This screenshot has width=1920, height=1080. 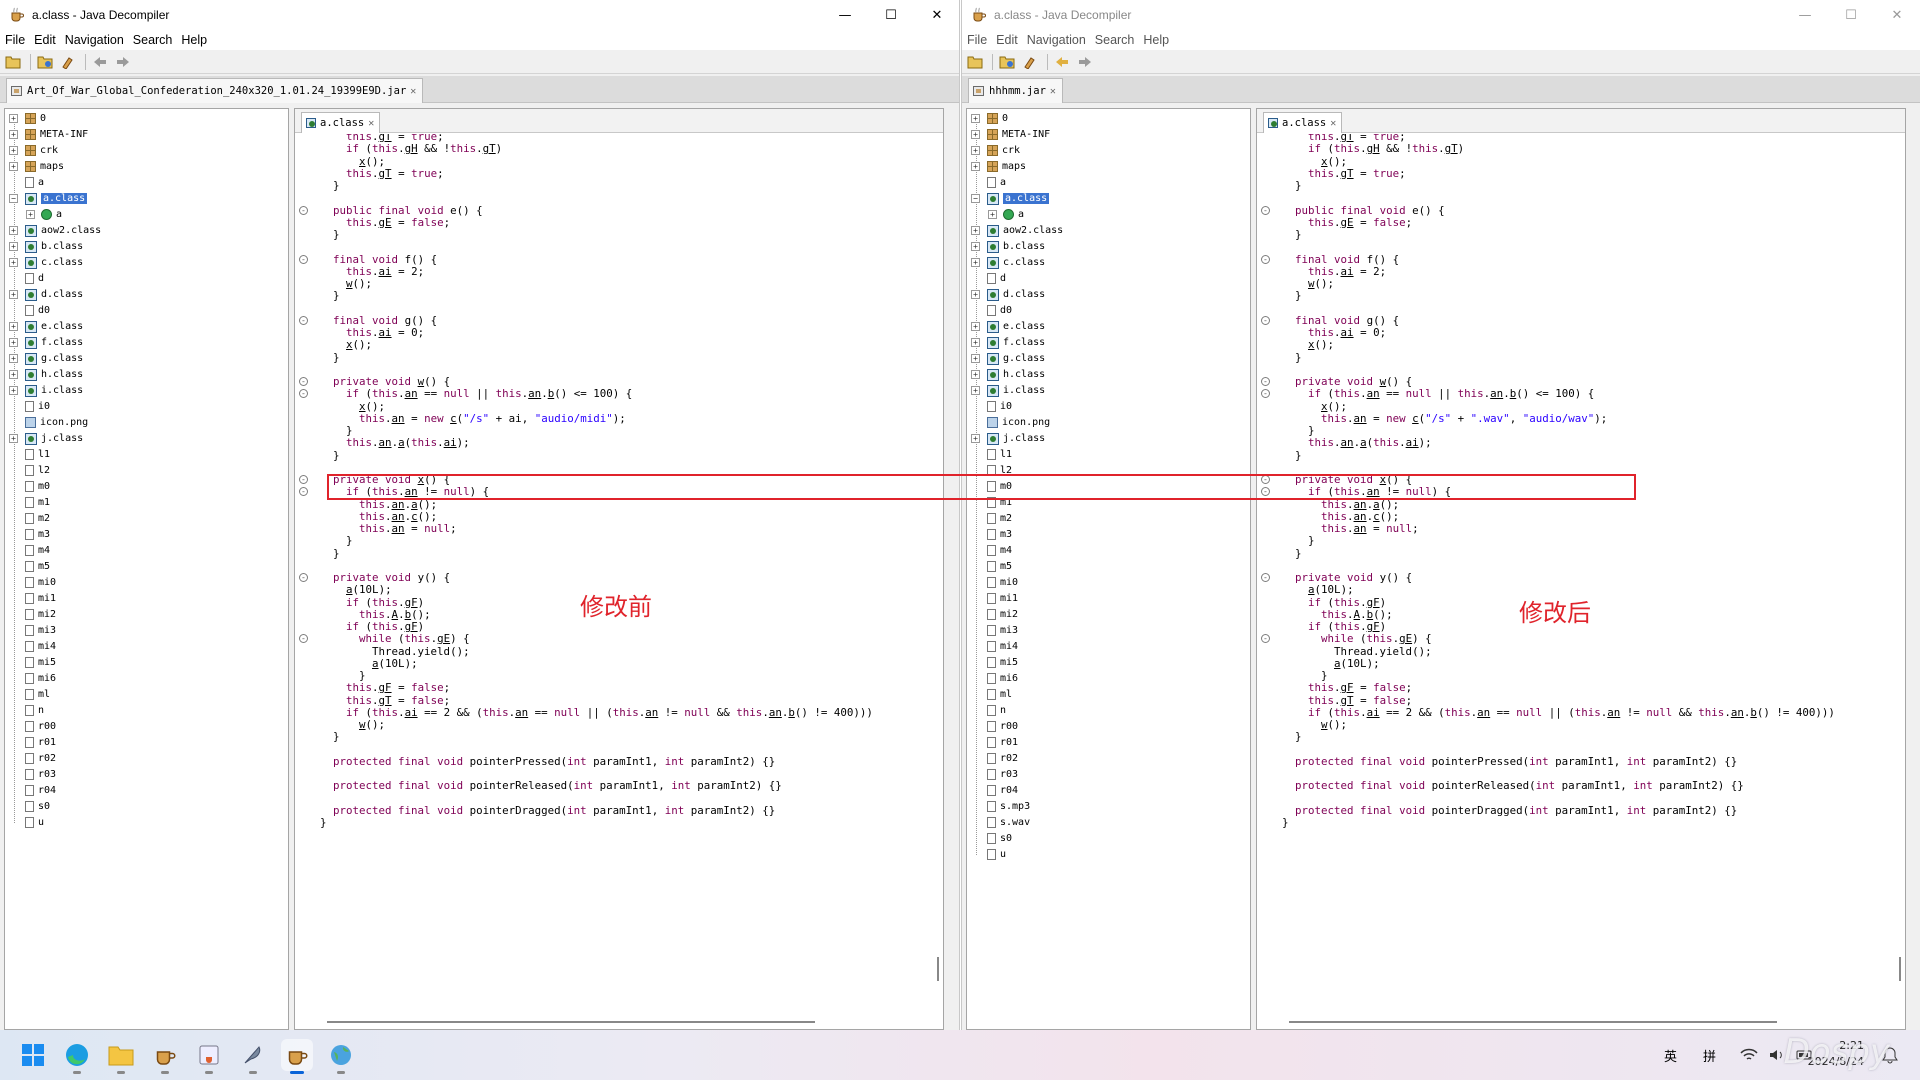 I want to click on tree-item: a, so click(x=34, y=182).